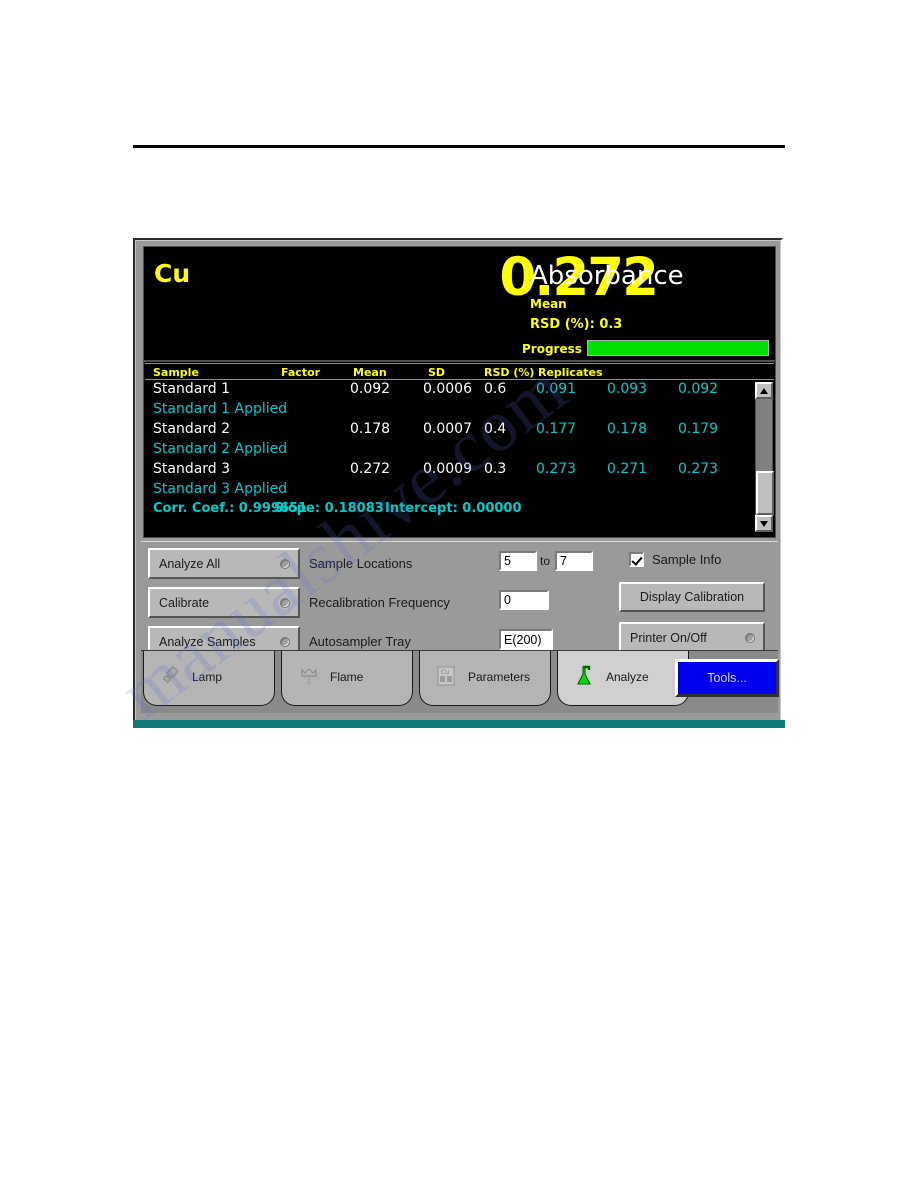  Describe the element at coordinates (220, 449) in the screenshot. I see `cell-status-message: Standard 2 Applied` at that location.